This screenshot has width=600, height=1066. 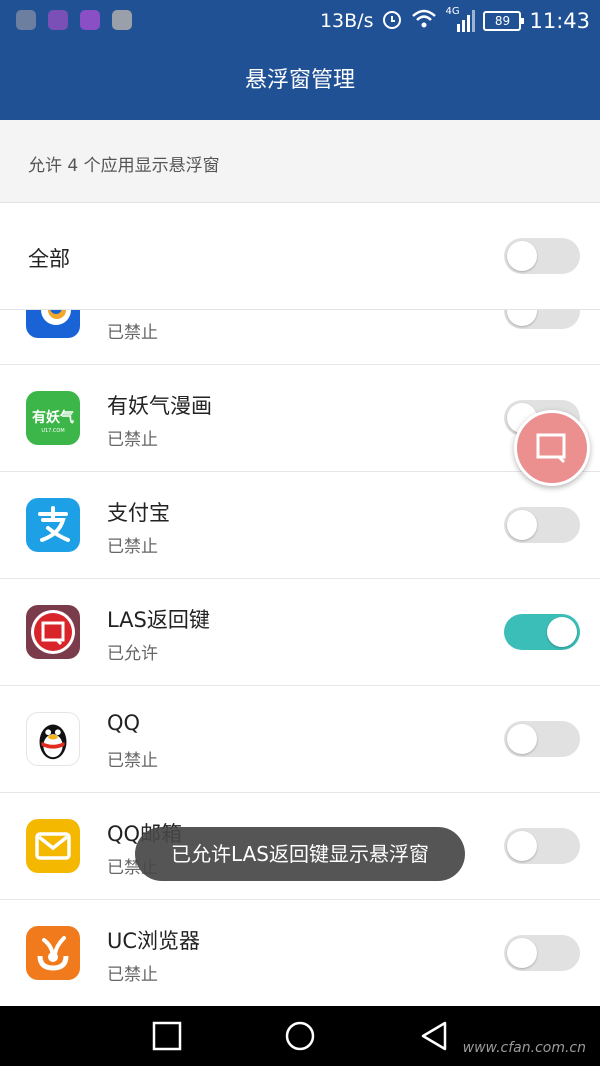 What do you see at coordinates (300, 418) in the screenshot?
I see `list-item: 有妖气 U17.COM 有妖气漫画 已禁止` at bounding box center [300, 418].